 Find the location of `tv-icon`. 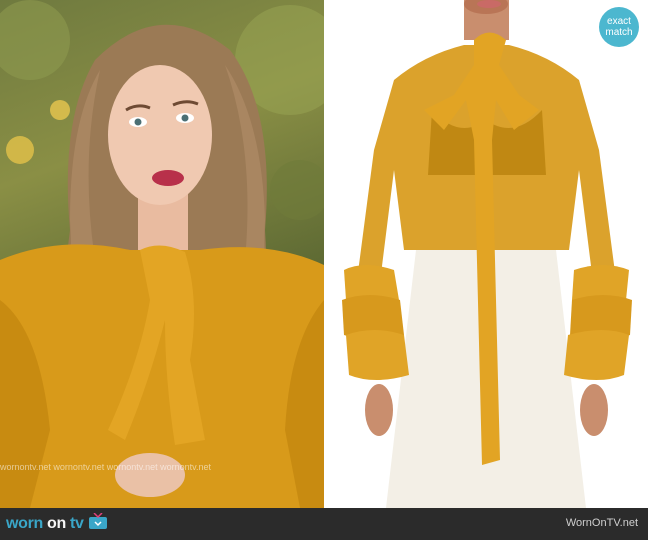

tv-icon is located at coordinates (98, 523).